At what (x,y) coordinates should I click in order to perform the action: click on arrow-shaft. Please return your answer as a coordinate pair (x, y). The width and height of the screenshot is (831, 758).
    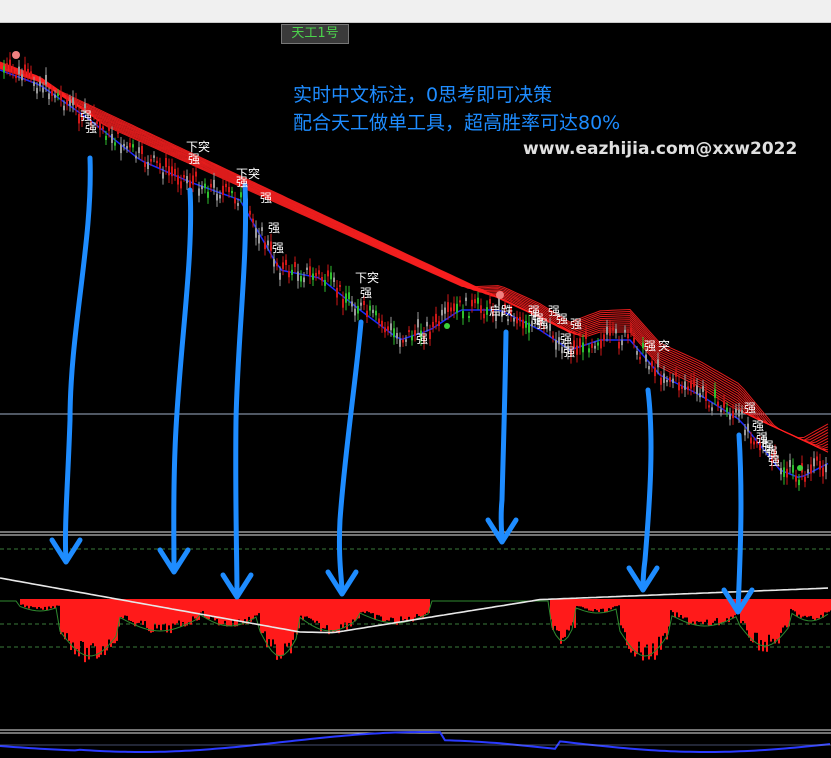
    Looking at the image, I should click on (77, 359).